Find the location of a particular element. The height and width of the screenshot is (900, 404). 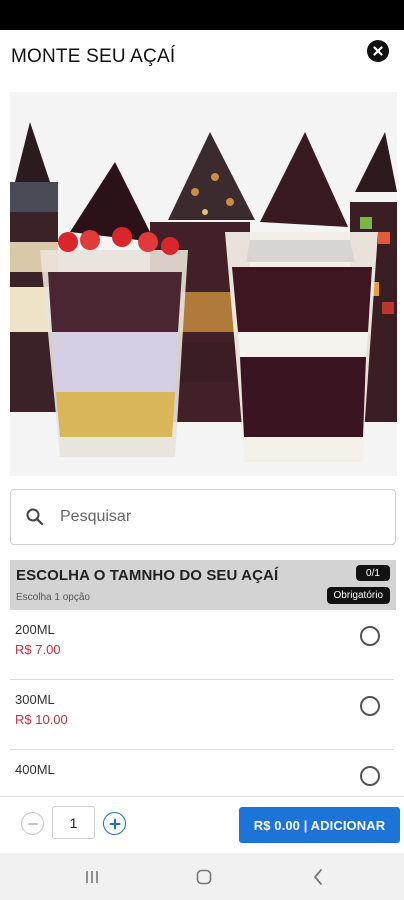

plus-icon is located at coordinates (114, 823).